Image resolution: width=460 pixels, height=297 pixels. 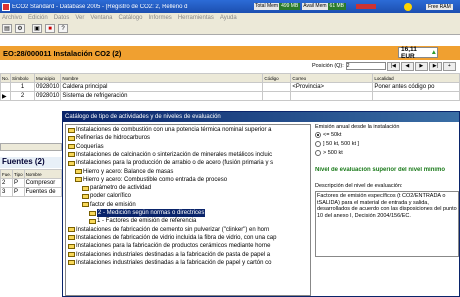 I want to click on fuentes-section-title: Fuentes (2), so click(x=31, y=162).